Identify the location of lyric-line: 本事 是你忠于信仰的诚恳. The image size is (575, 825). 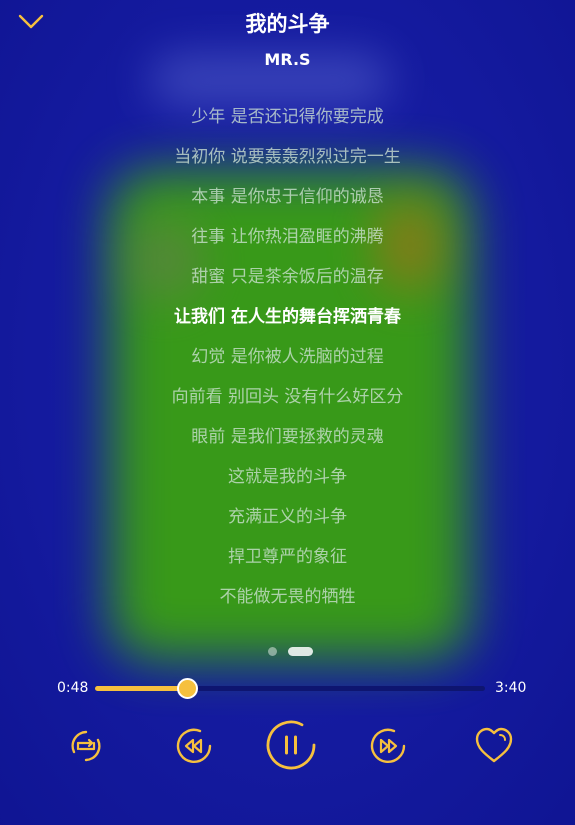
(287, 197).